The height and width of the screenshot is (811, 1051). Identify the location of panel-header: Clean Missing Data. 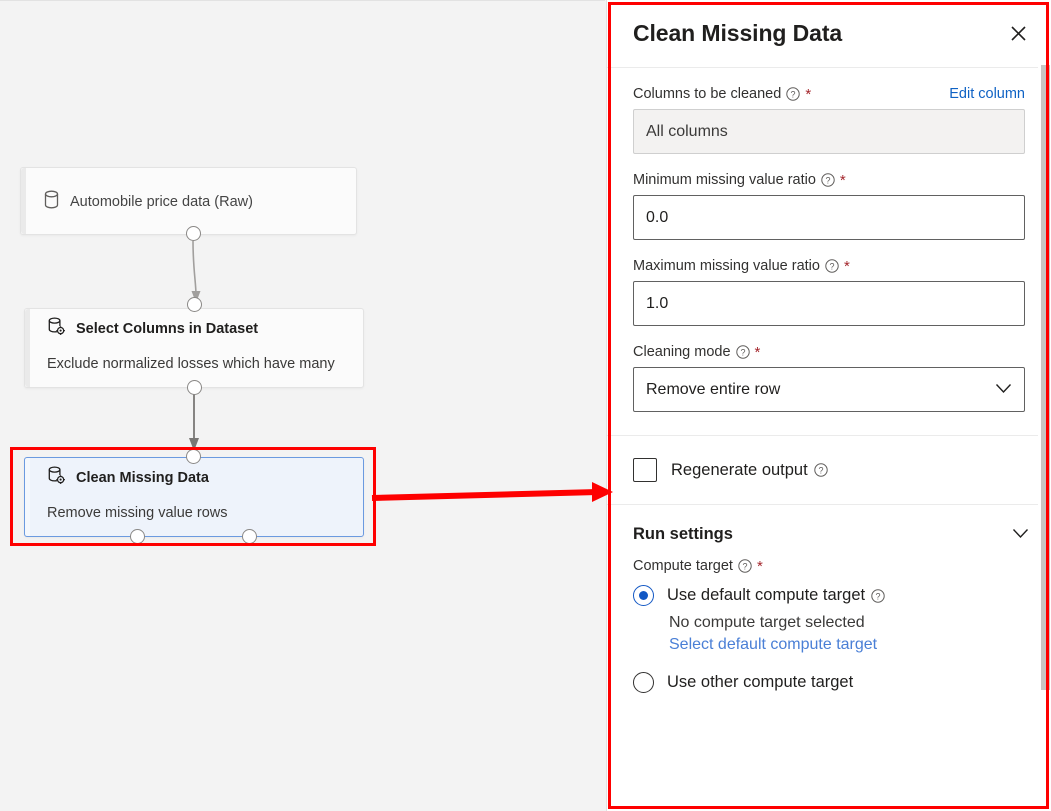
(829, 34).